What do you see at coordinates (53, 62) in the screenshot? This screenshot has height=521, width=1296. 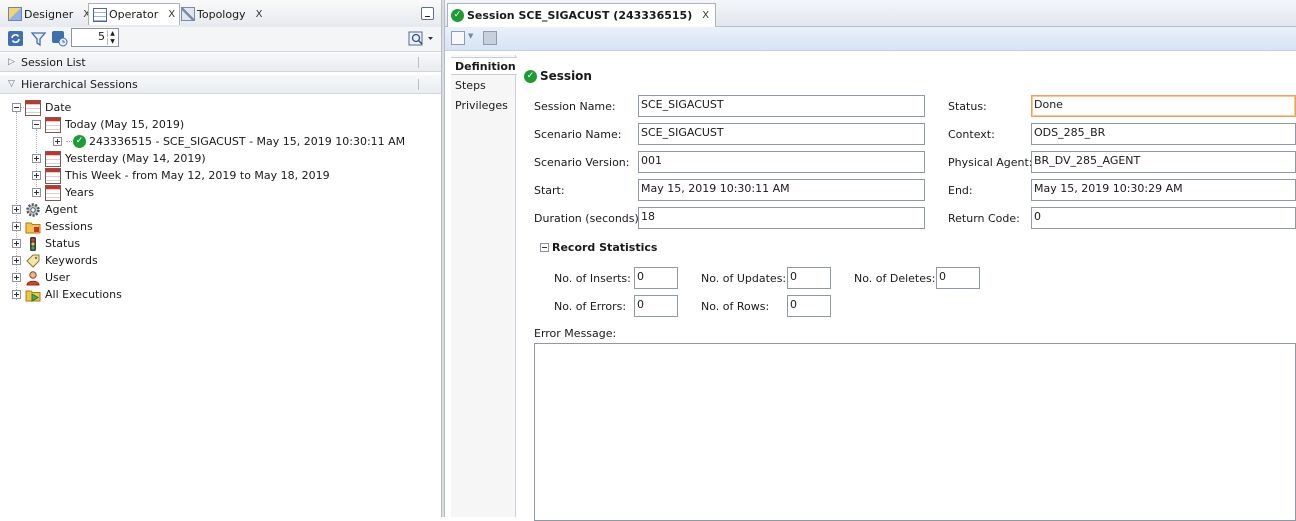 I see `session-list-label: Session List` at bounding box center [53, 62].